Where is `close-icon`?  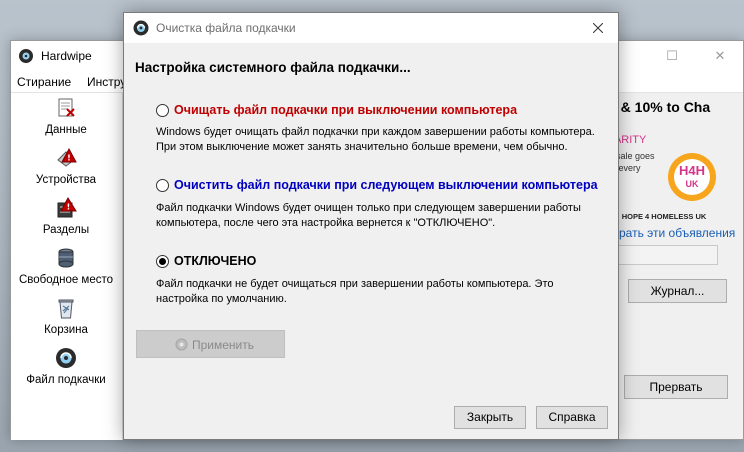
close-icon is located at coordinates (598, 28).